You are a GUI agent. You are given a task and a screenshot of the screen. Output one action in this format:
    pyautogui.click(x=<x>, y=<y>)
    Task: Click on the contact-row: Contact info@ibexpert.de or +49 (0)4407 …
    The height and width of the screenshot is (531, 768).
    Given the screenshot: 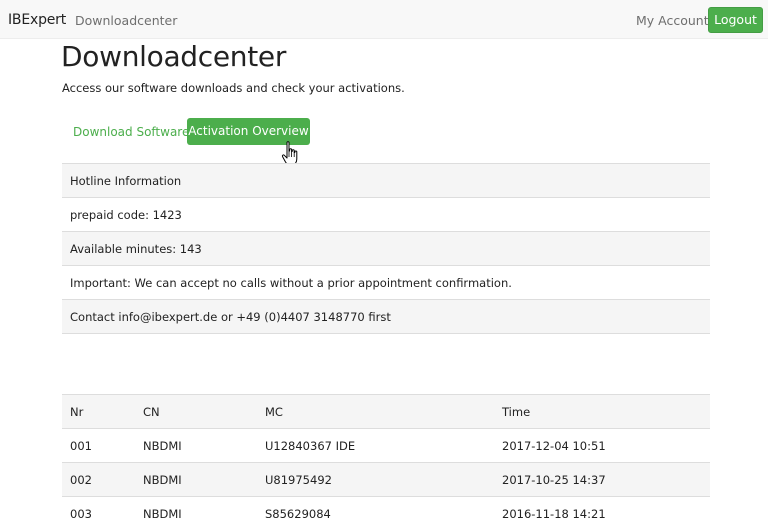 What is the action you would take?
    pyautogui.click(x=386, y=317)
    